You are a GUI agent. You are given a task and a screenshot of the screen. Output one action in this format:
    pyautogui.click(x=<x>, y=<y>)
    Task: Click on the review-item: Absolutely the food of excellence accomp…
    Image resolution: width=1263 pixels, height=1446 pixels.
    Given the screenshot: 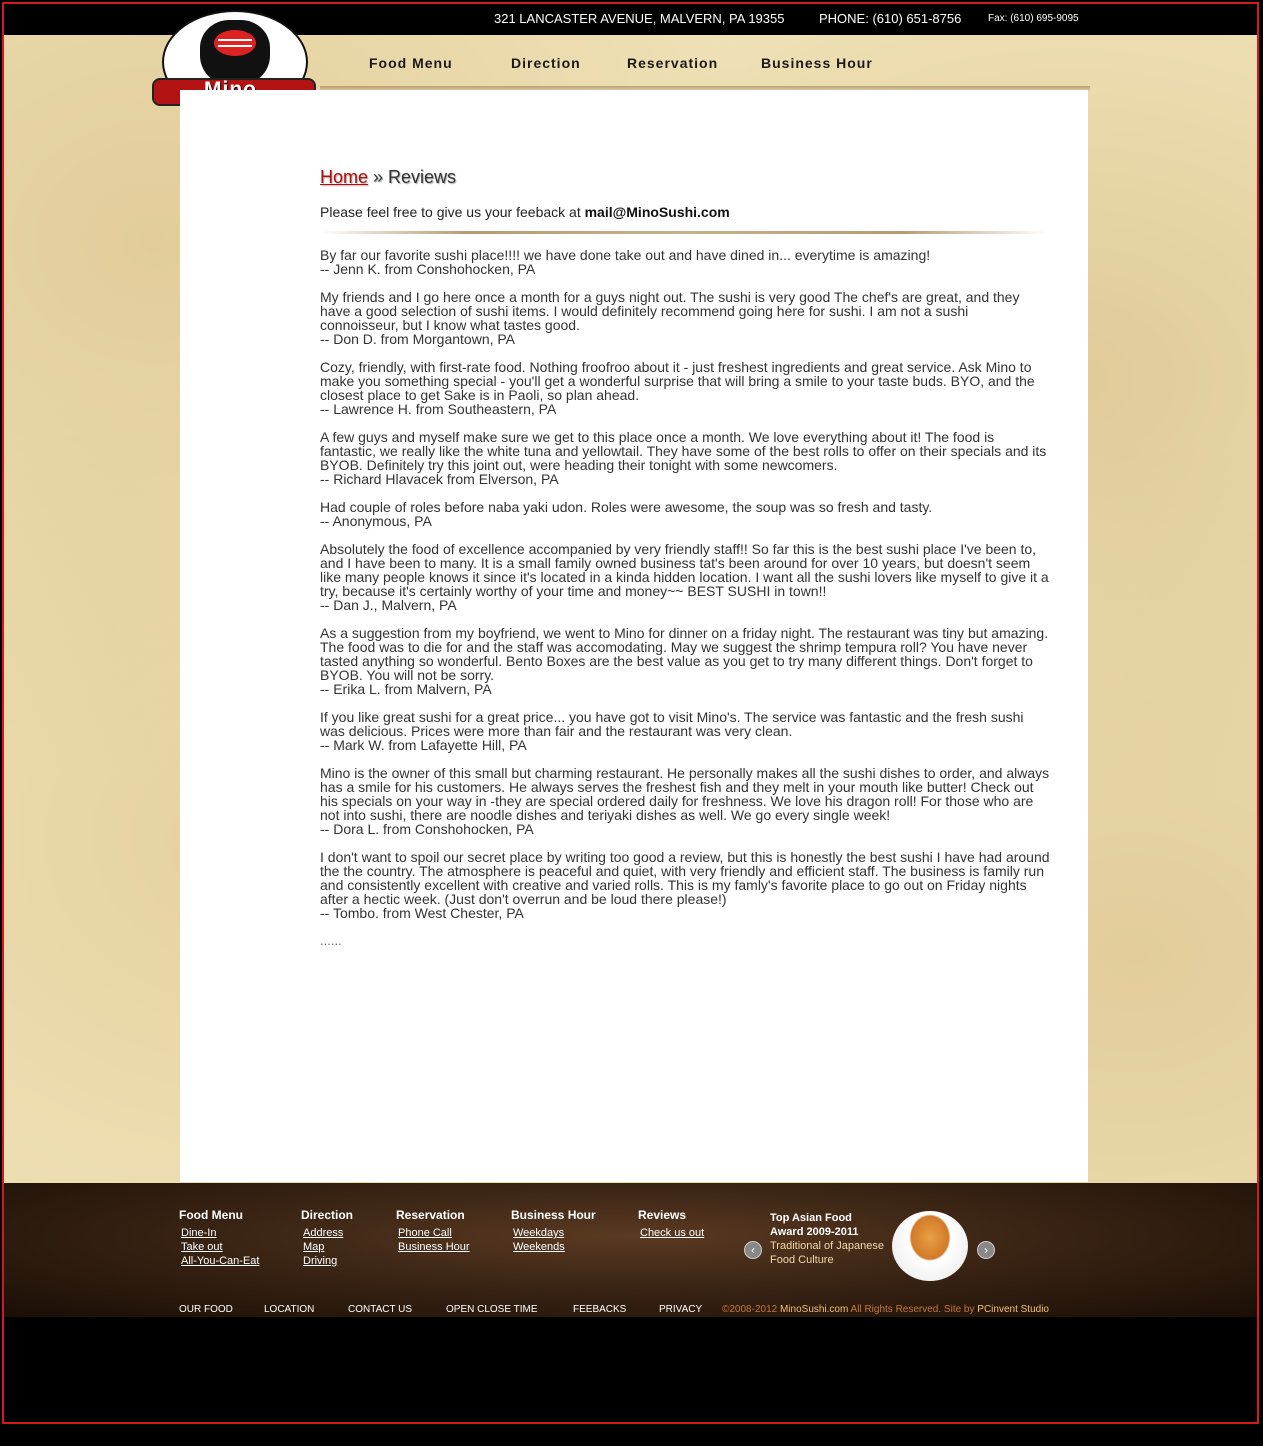 What is the action you would take?
    pyautogui.click(x=685, y=577)
    